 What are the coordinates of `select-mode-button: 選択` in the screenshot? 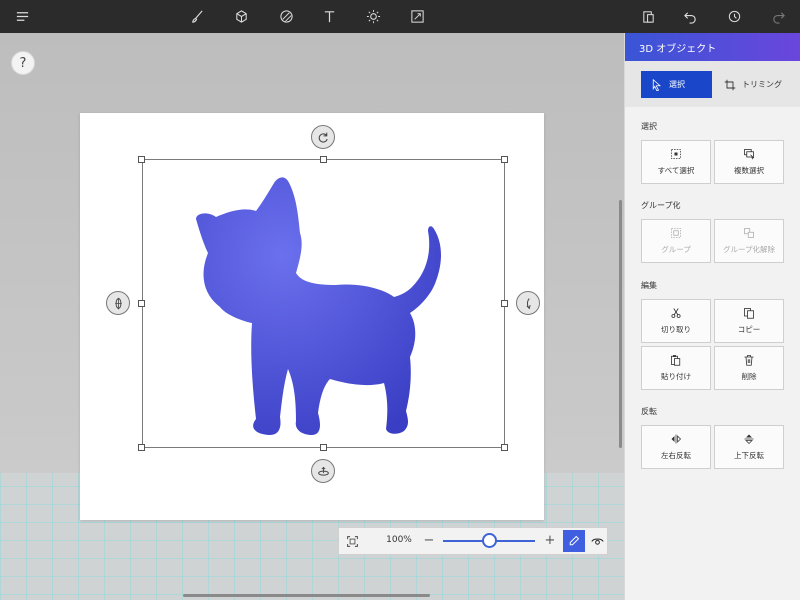 It's located at (676, 84).